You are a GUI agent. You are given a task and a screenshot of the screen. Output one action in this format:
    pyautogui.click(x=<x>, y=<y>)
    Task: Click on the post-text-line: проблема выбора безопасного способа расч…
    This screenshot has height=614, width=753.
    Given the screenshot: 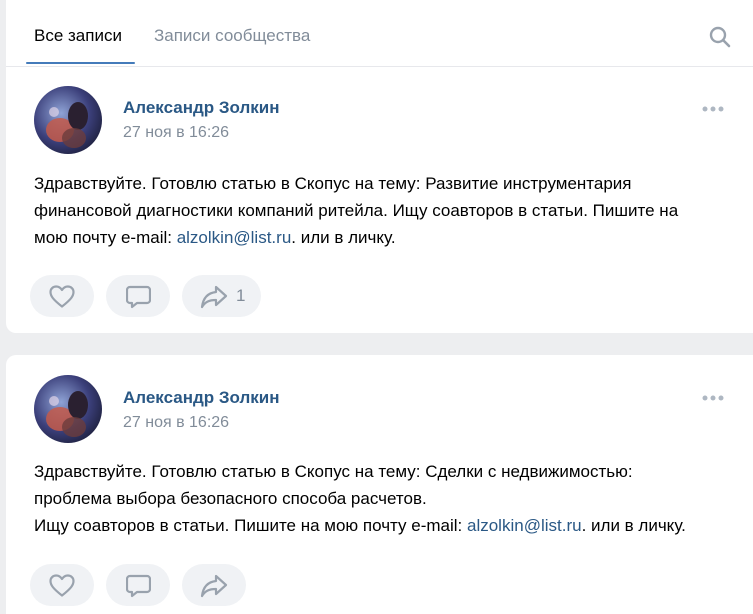 What is the action you would take?
    pyautogui.click(x=230, y=498)
    